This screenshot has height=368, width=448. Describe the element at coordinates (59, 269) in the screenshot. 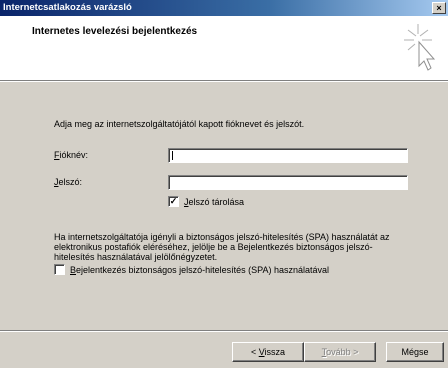

I see `spa-checkbox` at that location.